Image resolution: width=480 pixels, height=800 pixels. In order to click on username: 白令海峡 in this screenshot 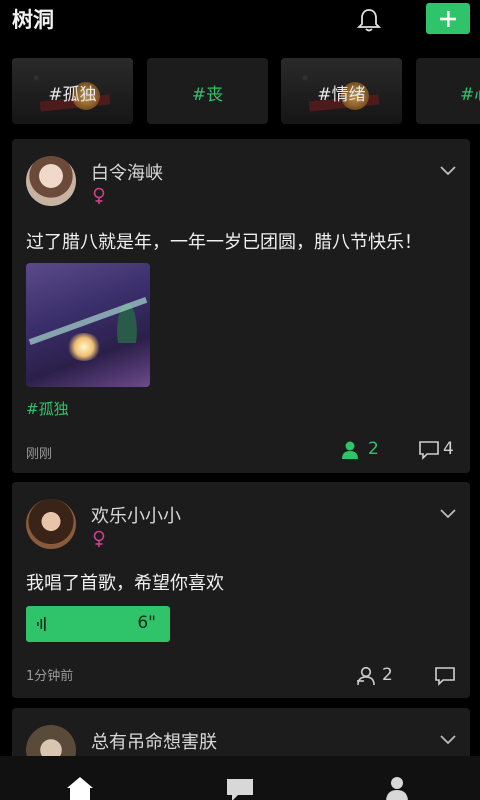, I will do `click(127, 172)`.